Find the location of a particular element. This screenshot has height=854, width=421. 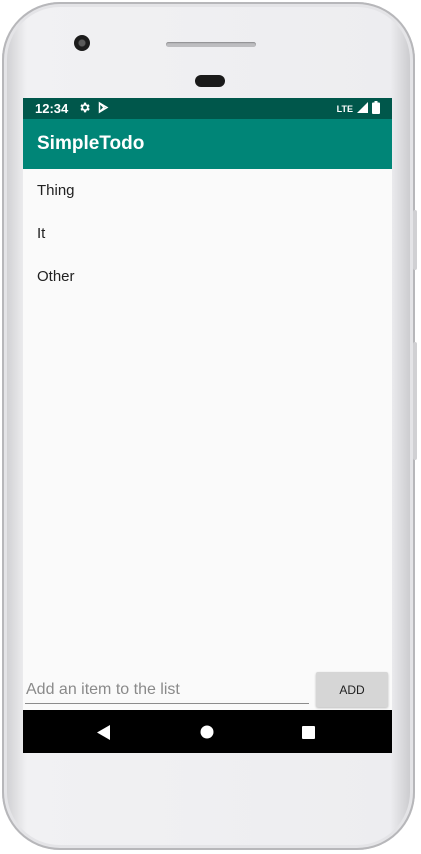

add-button: ADD is located at coordinates (352, 689).